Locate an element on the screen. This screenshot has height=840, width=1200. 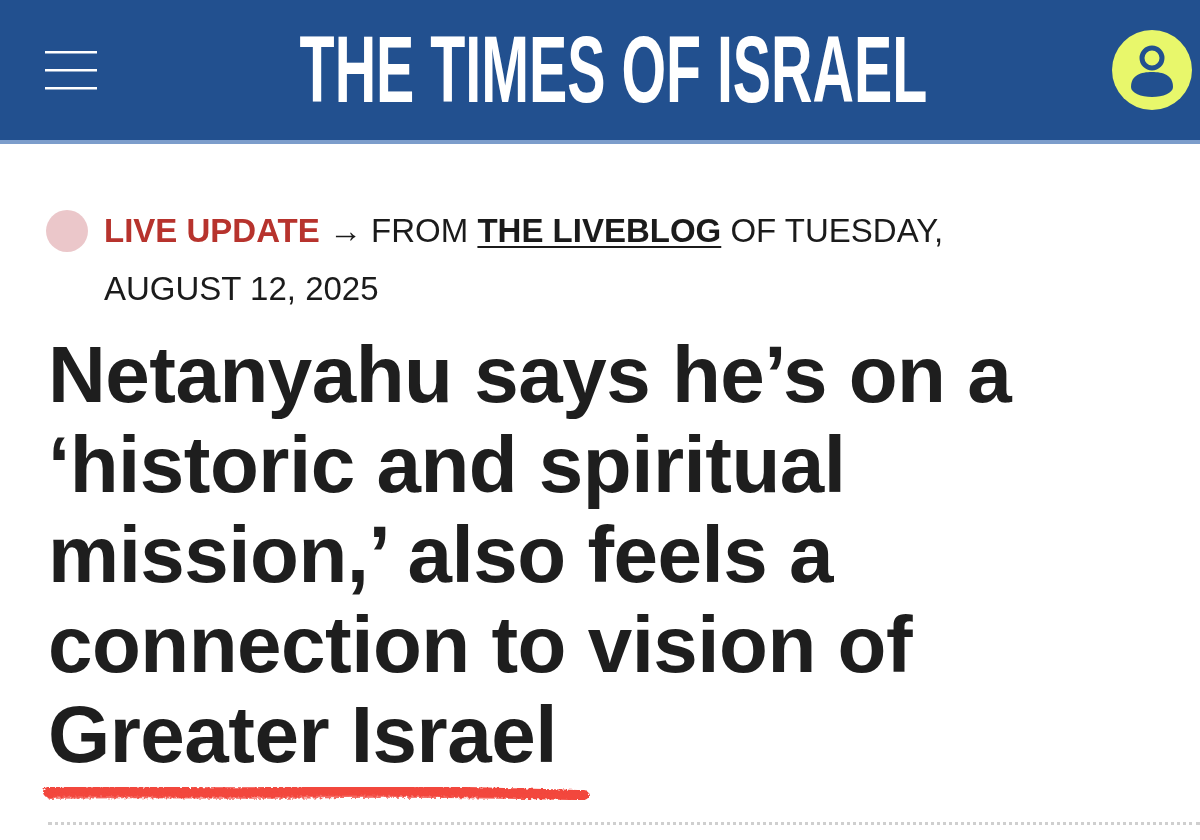
menu-icon is located at coordinates (71, 70).